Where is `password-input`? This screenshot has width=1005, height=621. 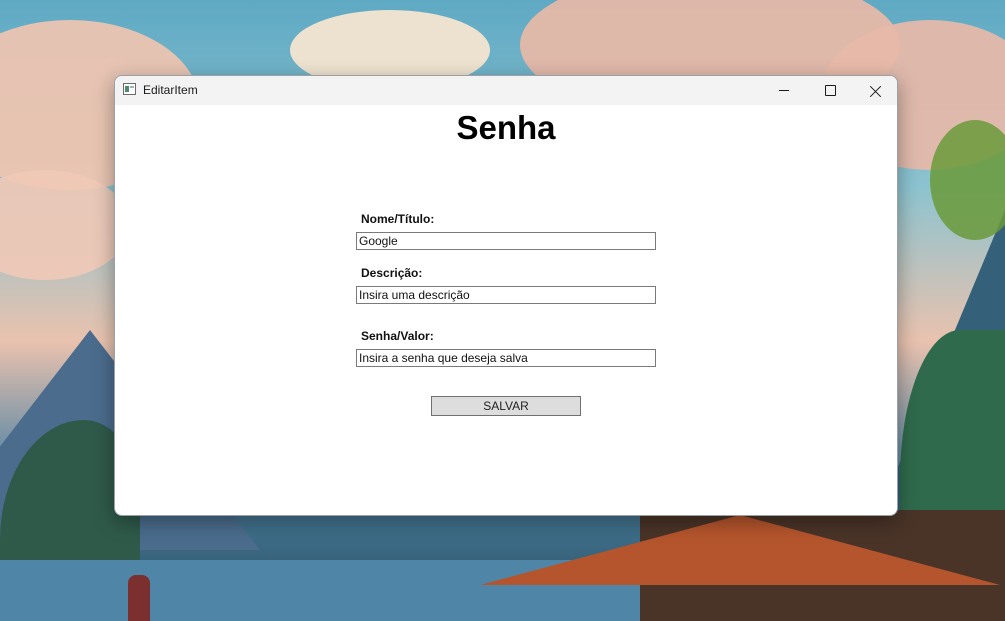 password-input is located at coordinates (506, 358).